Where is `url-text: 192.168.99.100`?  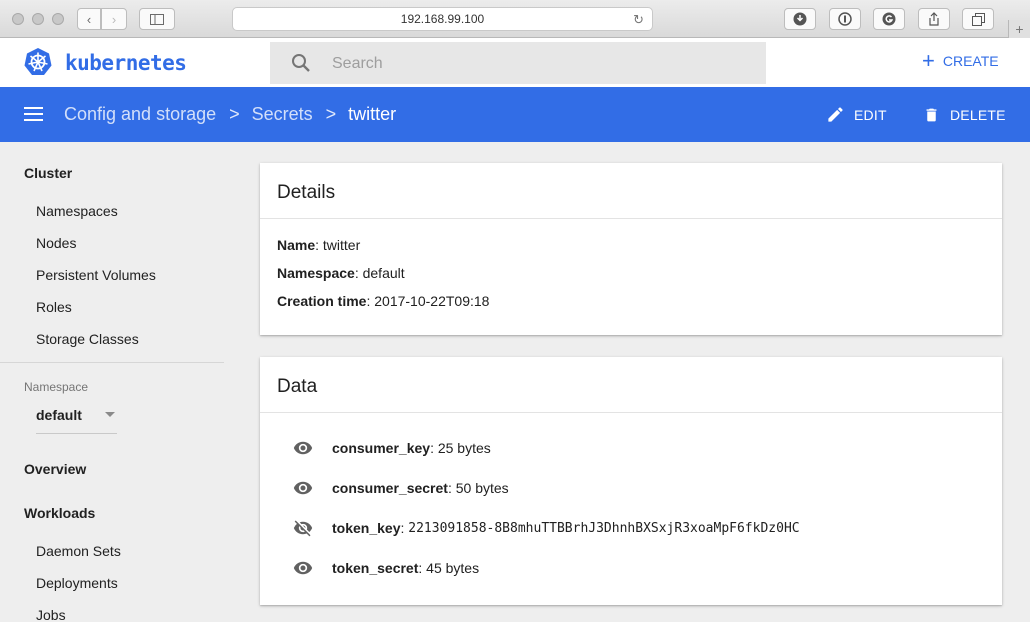 url-text: 192.168.99.100 is located at coordinates (442, 19).